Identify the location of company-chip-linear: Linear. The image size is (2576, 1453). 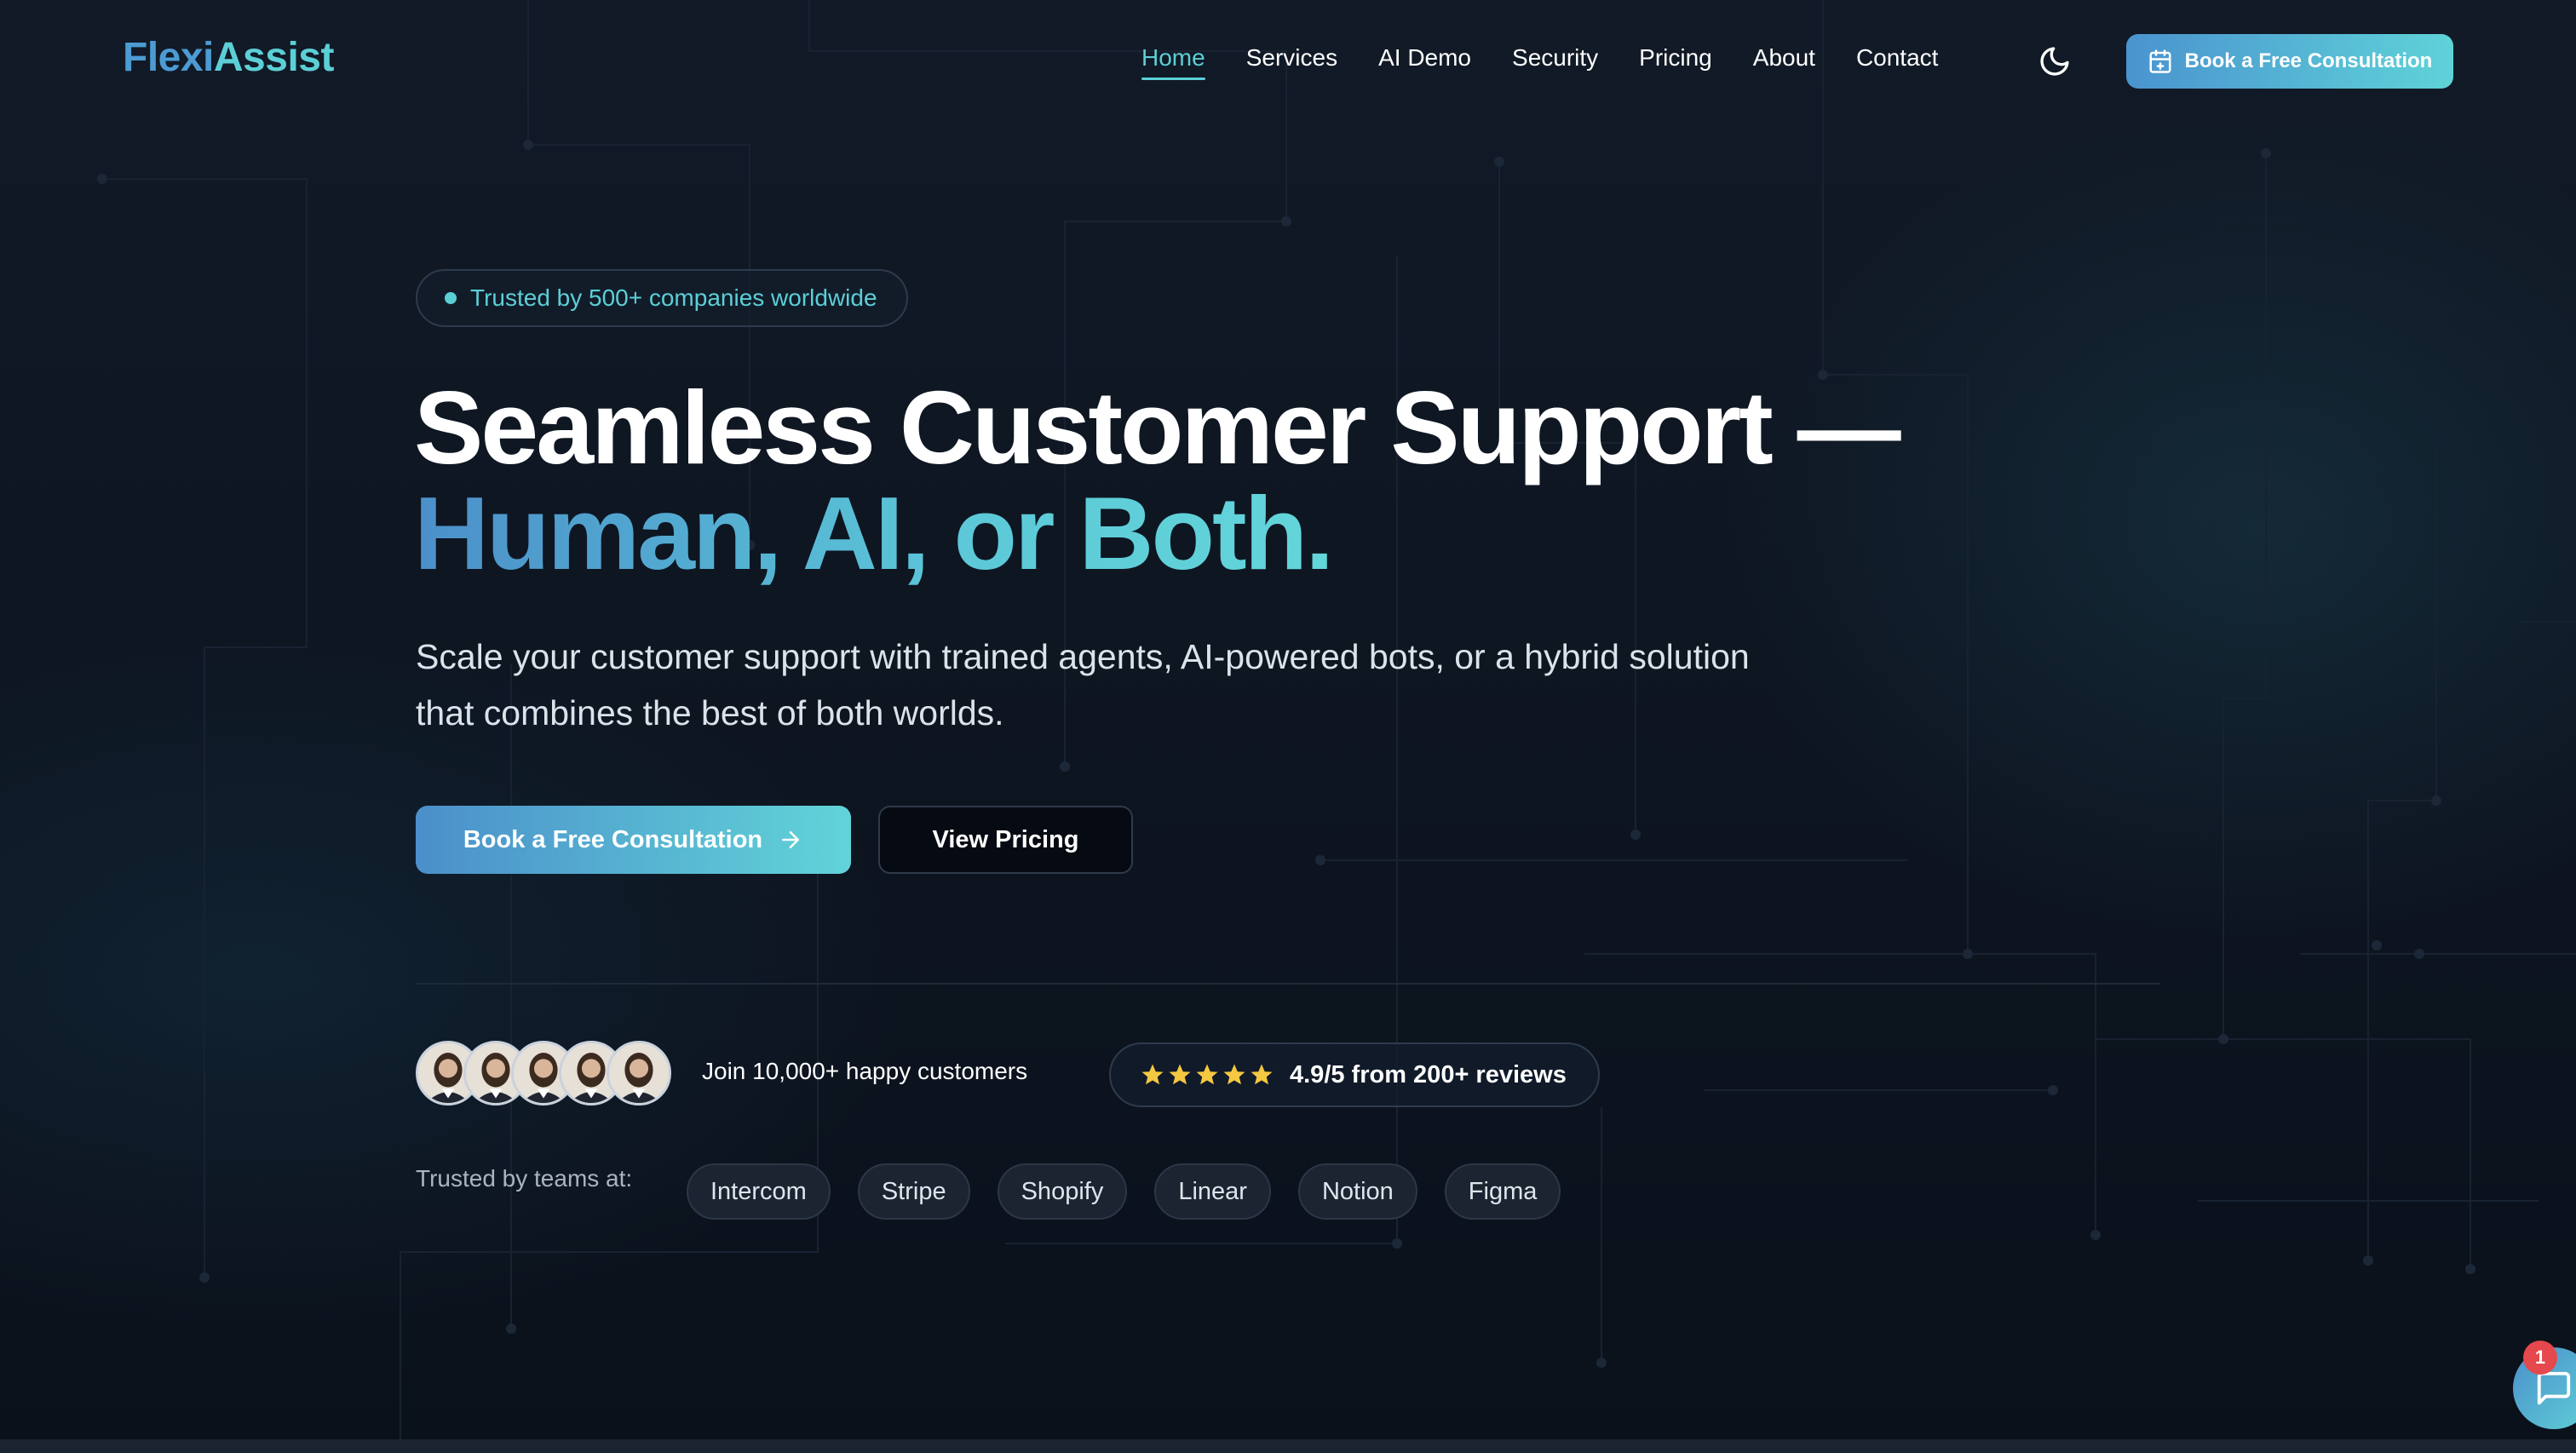
(1213, 1191).